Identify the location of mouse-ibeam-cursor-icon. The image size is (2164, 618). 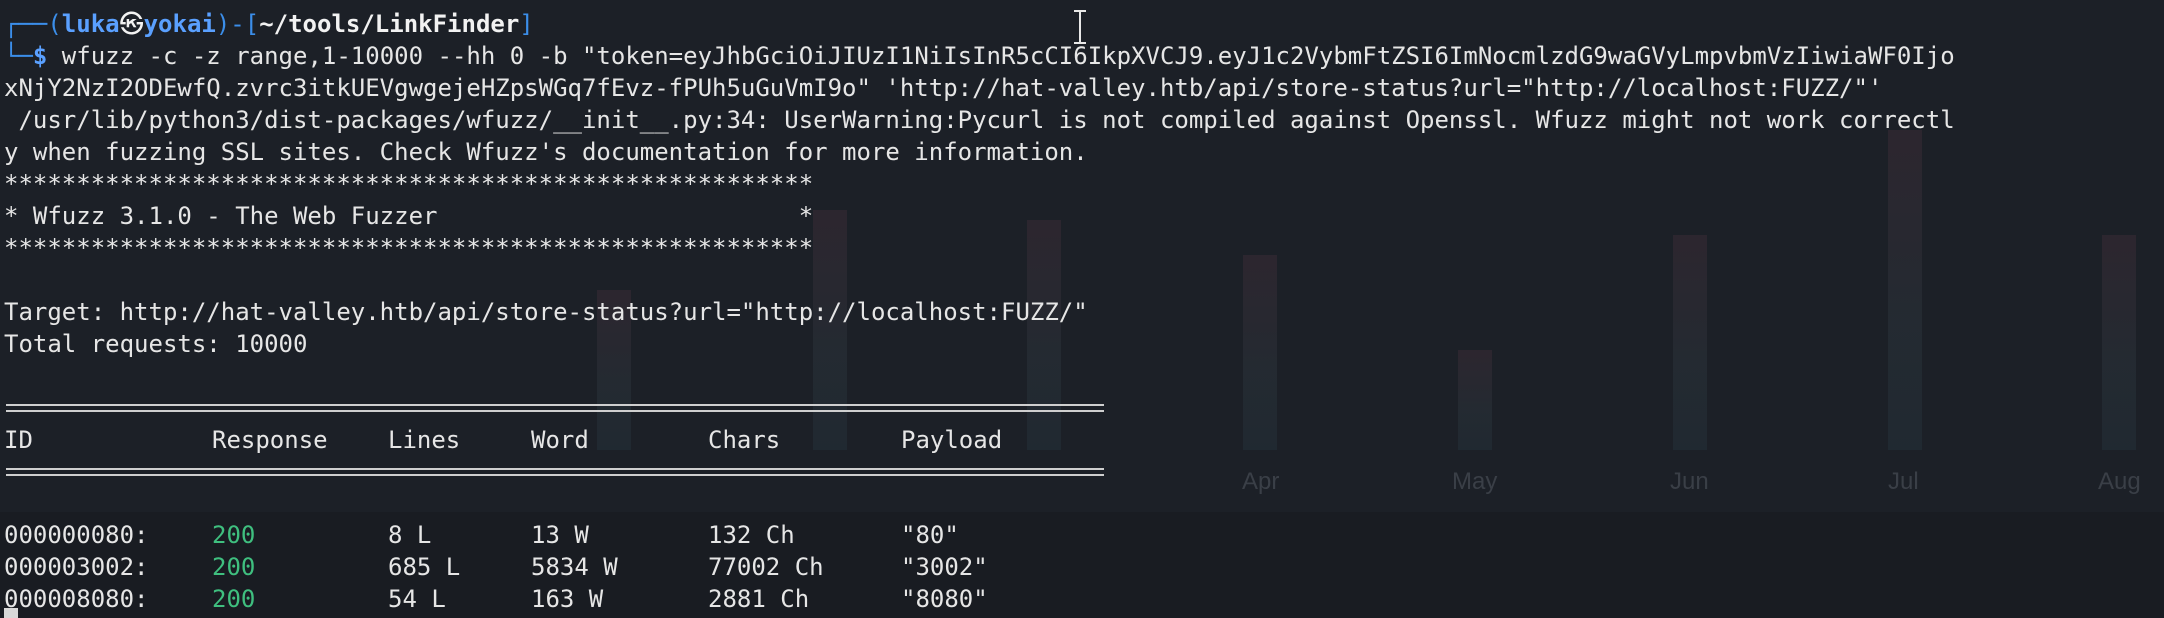
(1080, 27).